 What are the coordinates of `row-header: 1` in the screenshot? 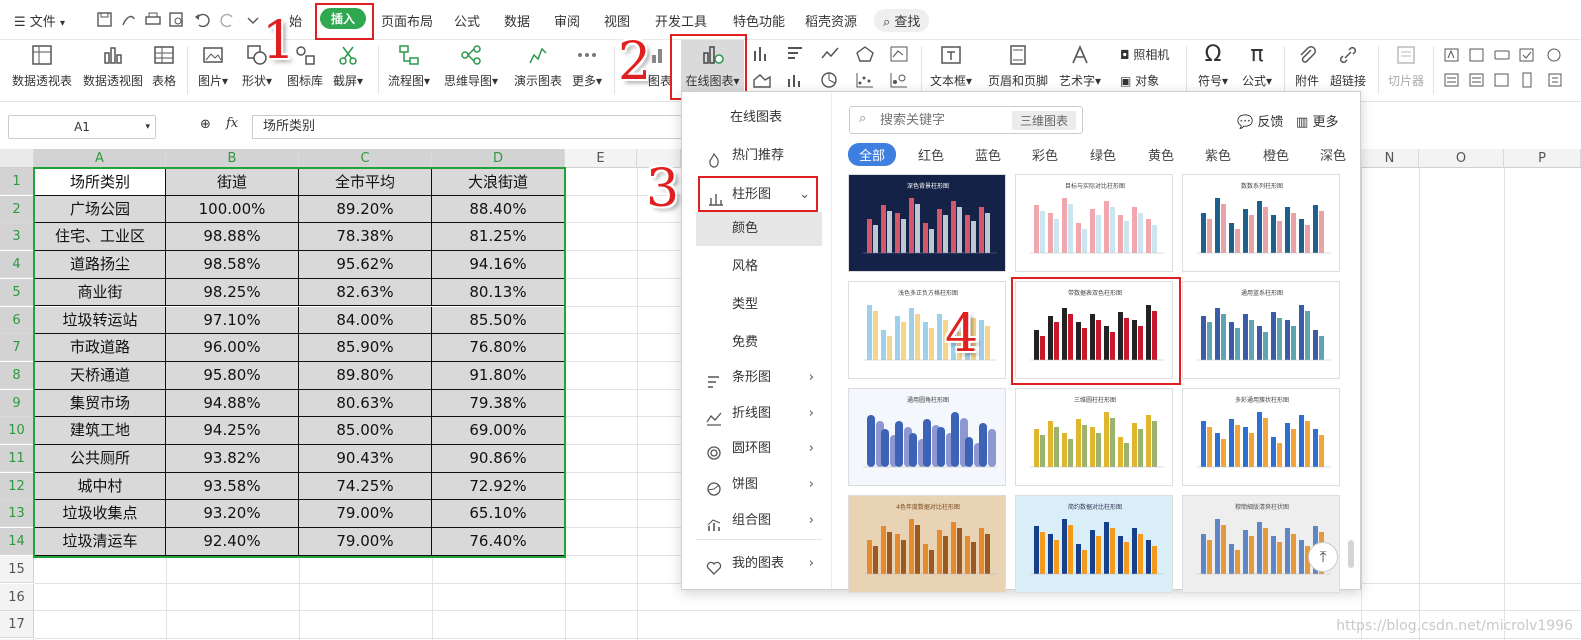 It's located at (17, 181).